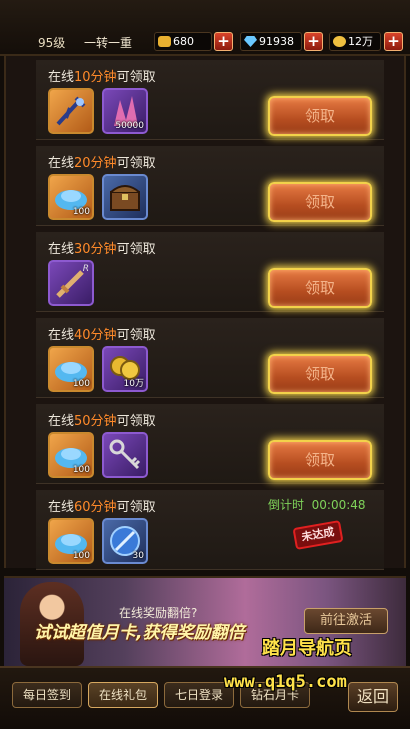 This screenshot has width=410, height=729. I want to click on coin-counter: 12万, so click(355, 41).